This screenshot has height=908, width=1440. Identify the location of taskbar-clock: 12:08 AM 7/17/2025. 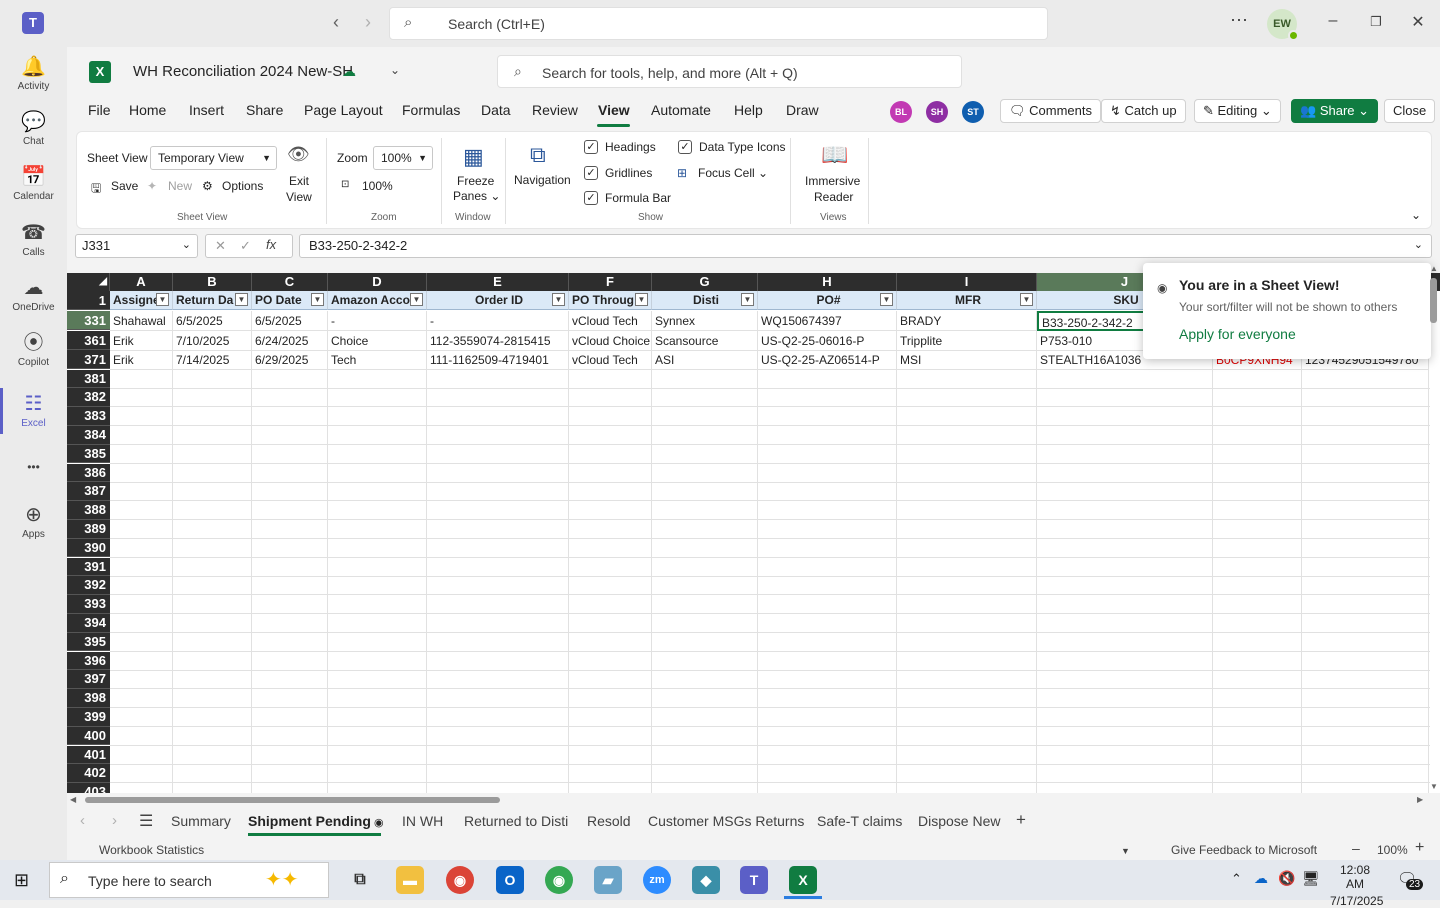
(1356, 885).